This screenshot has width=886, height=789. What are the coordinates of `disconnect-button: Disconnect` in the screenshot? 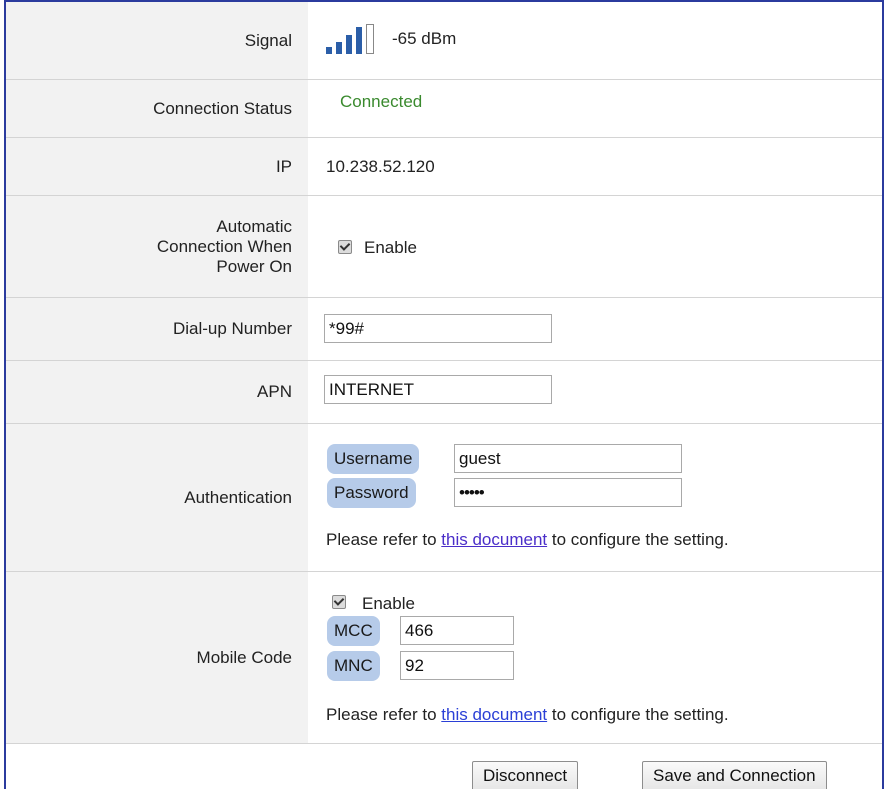 It's located at (525, 775).